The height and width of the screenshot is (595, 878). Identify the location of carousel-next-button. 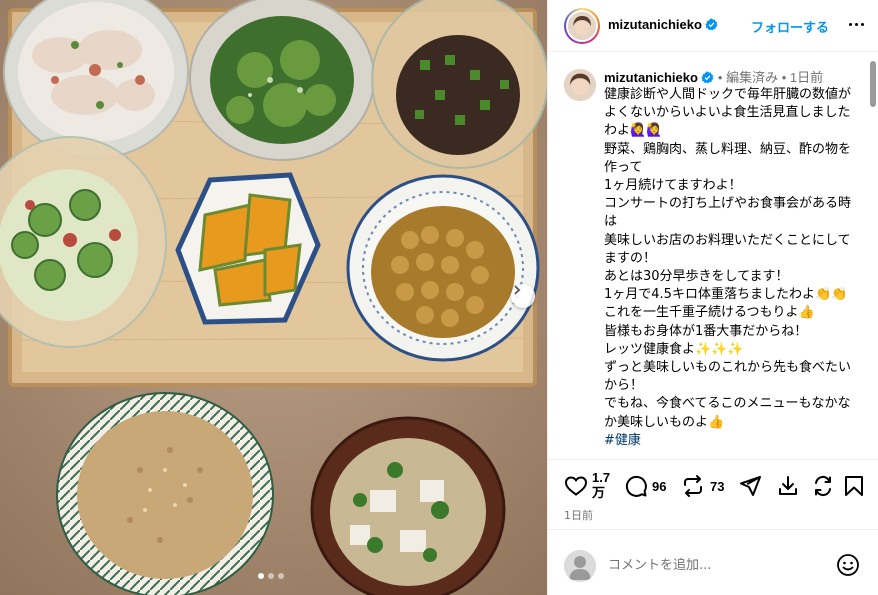
(523, 296).